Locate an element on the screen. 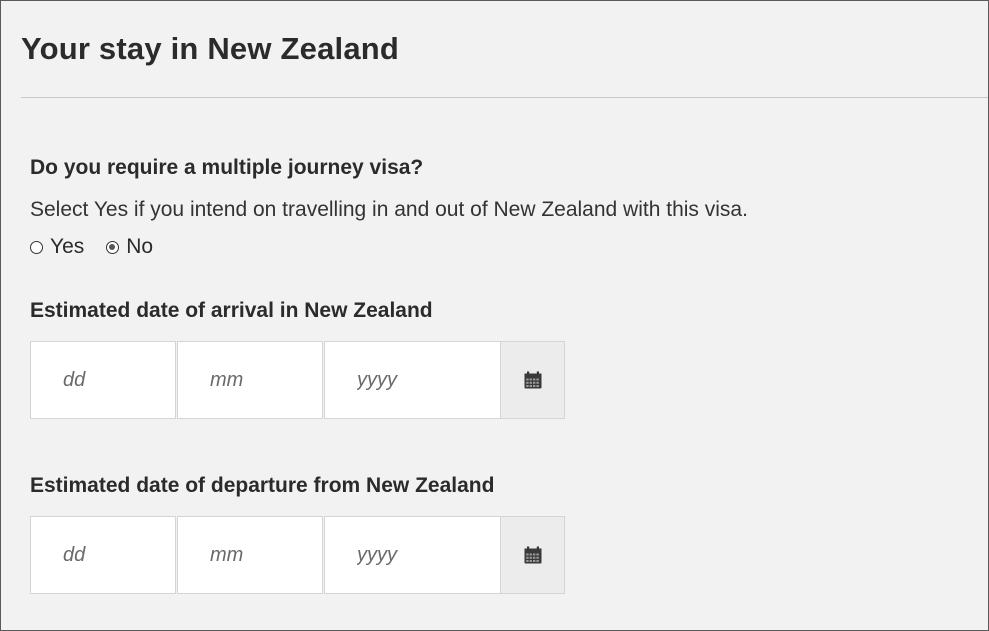  arrival-calendar-button is located at coordinates (533, 380).